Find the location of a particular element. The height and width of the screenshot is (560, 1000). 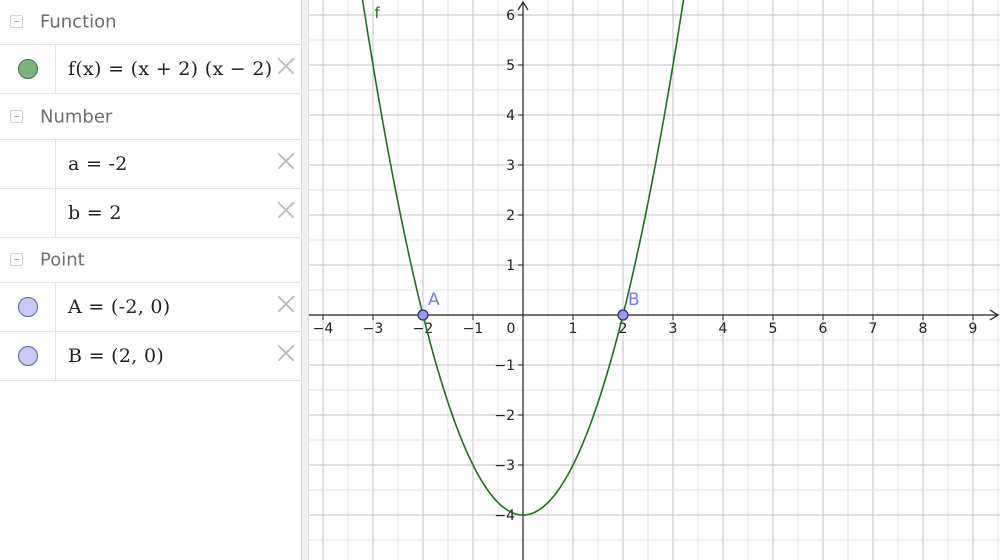

algebra-item-B: B = (2, 0) is located at coordinates (150, 356).